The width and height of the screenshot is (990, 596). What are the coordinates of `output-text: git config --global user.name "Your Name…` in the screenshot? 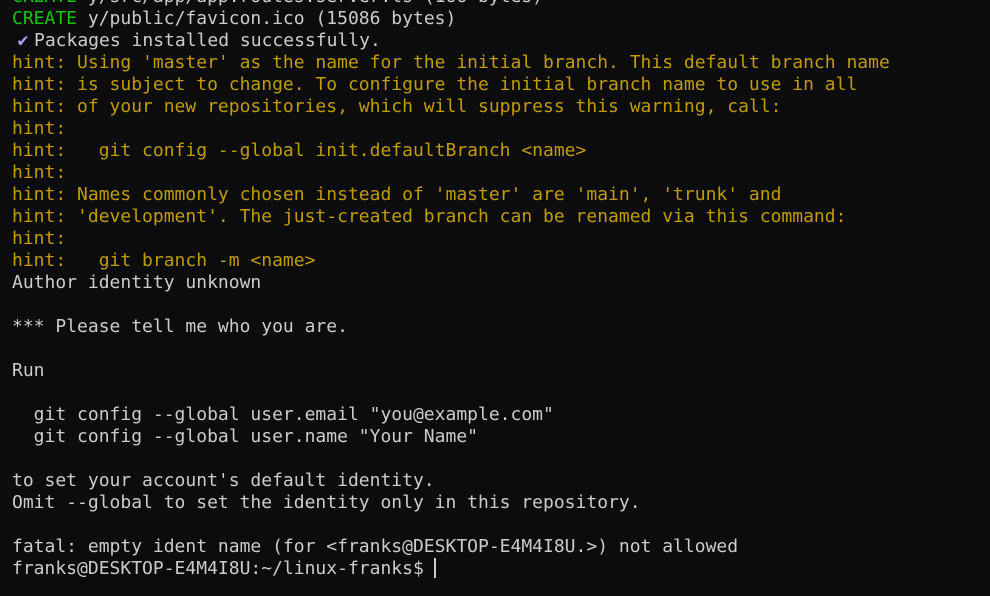 It's located at (245, 436).